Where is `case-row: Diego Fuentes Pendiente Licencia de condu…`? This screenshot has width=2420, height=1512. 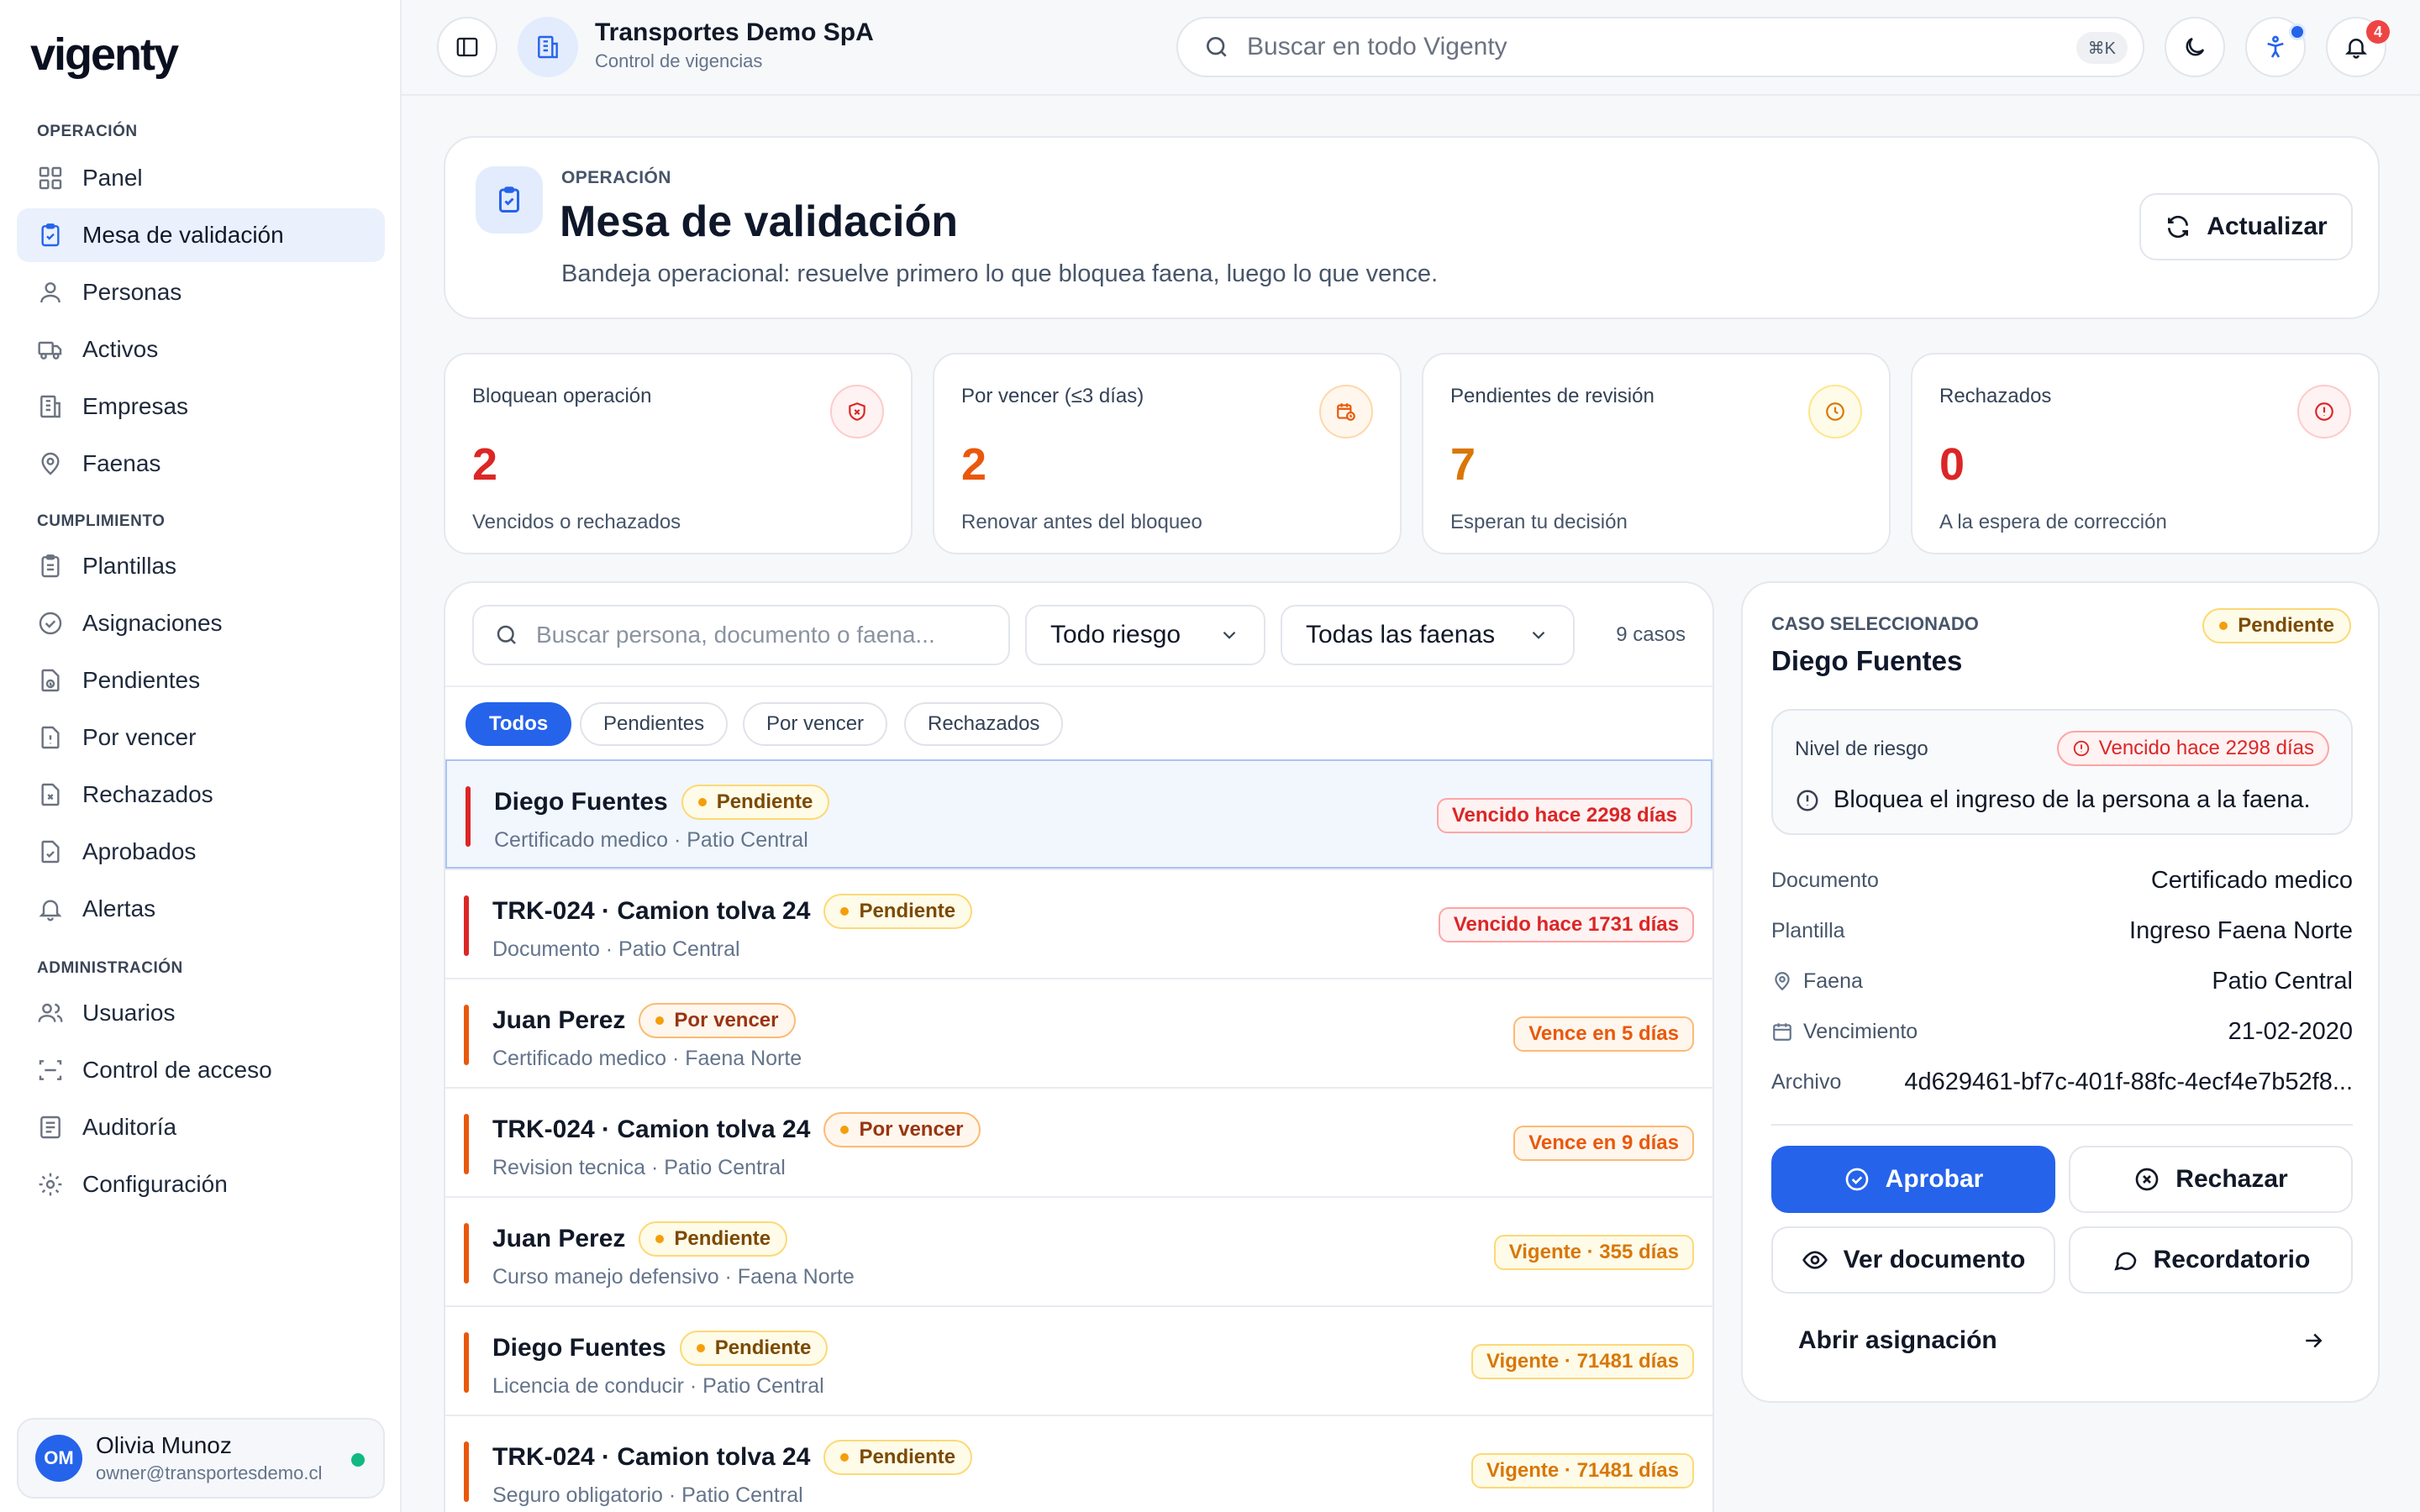
case-row: Diego Fuentes Pendiente Licencia de condu… is located at coordinates (1078, 1360).